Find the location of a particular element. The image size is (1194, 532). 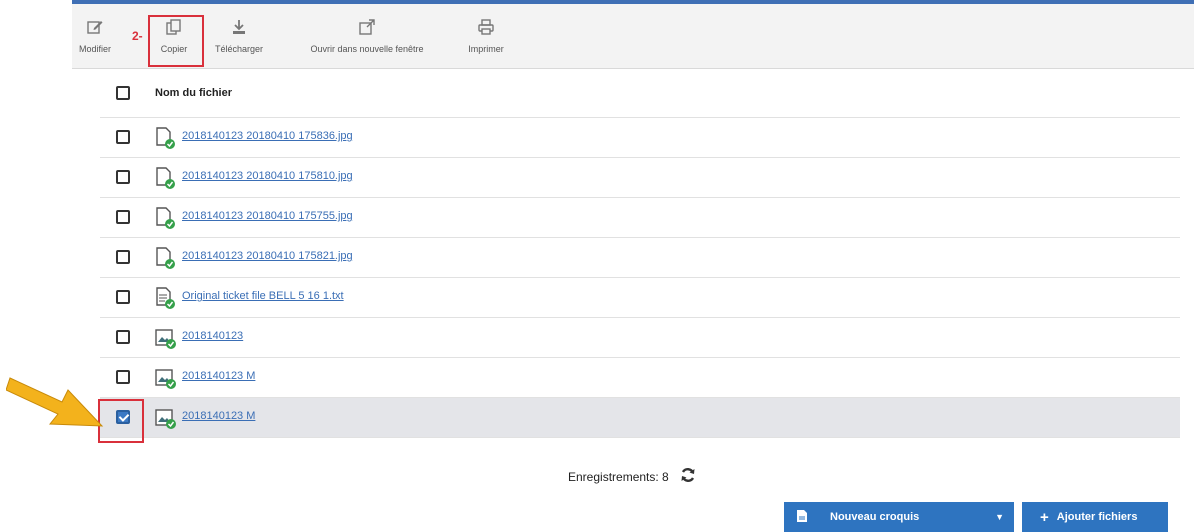

caret-down-icon: ▼ is located at coordinates (999, 517).